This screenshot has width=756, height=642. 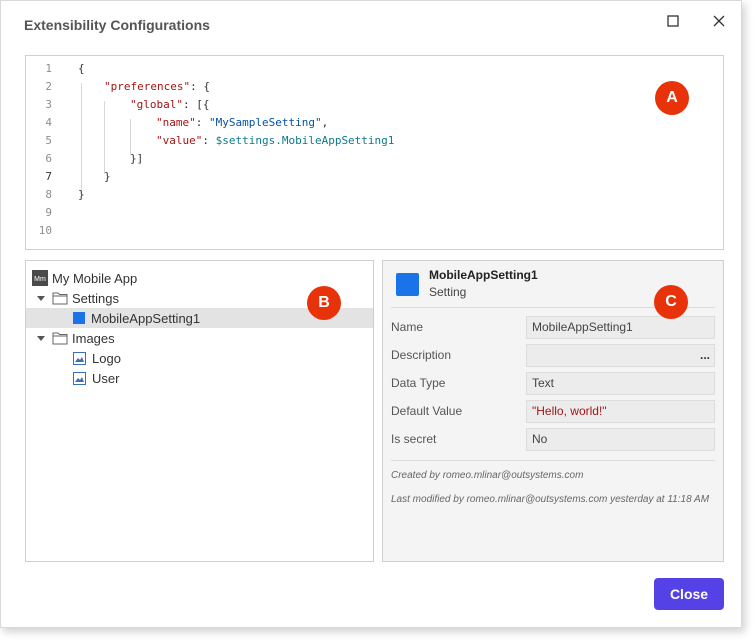 I want to click on line-number: 10, so click(x=45, y=230).